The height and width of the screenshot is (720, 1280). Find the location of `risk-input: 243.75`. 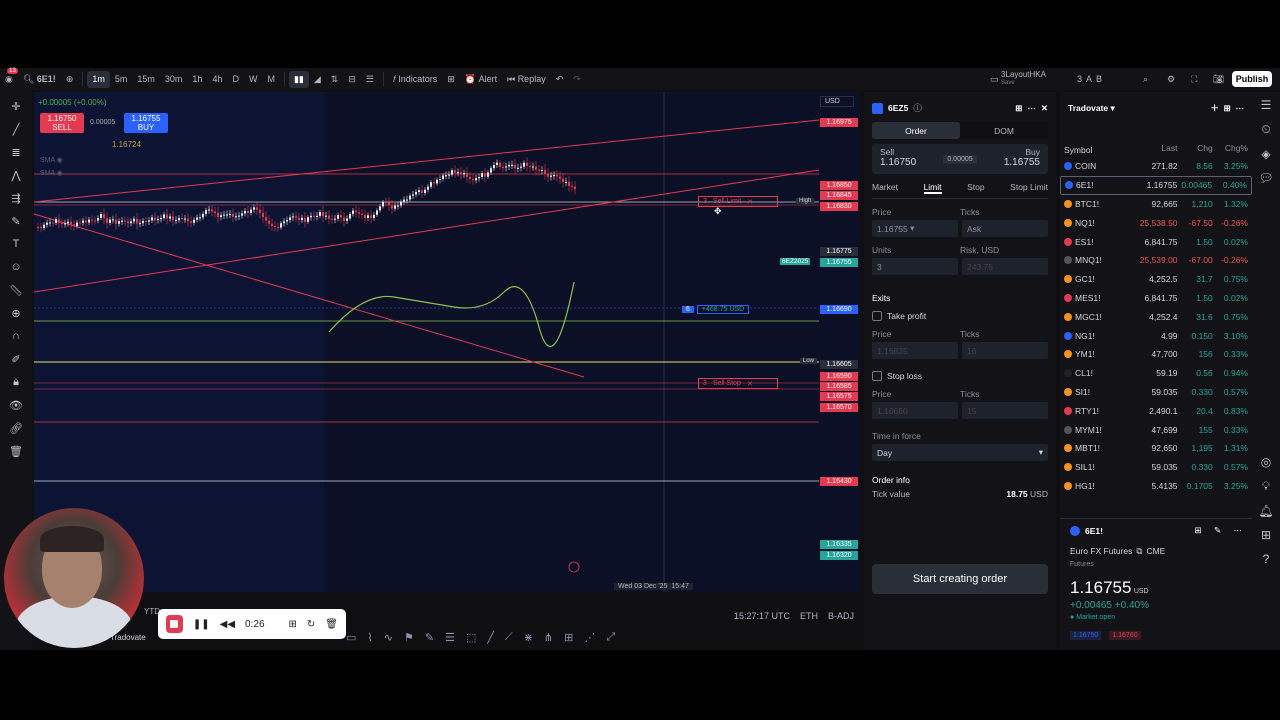

risk-input: 243.75 is located at coordinates (1005, 266).